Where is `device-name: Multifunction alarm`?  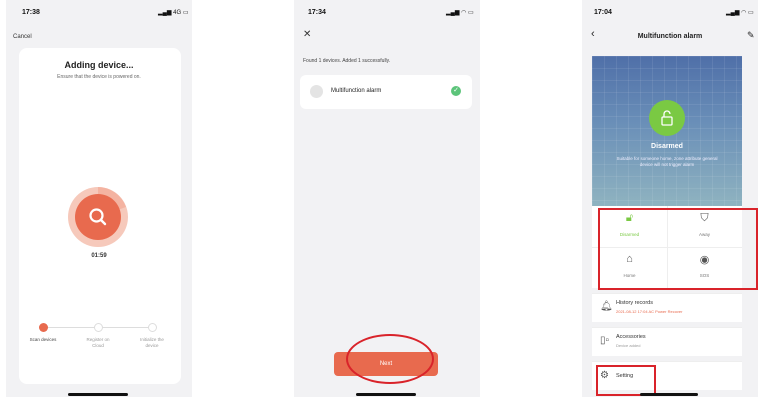 device-name: Multifunction alarm is located at coordinates (356, 91).